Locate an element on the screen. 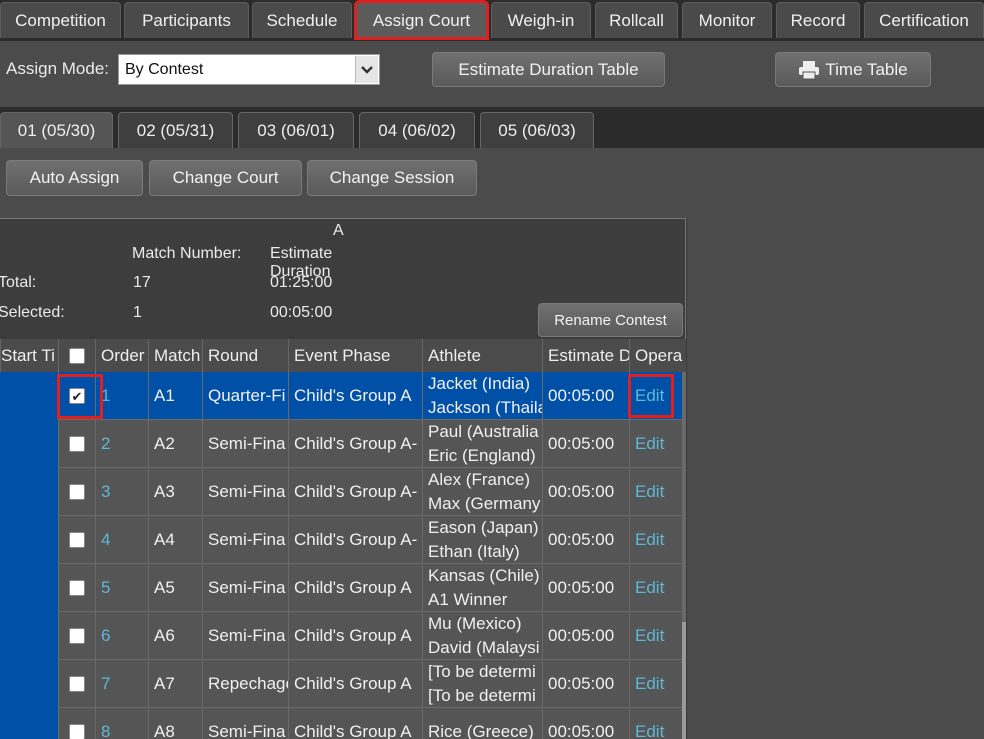  court-label: A is located at coordinates (338, 230).